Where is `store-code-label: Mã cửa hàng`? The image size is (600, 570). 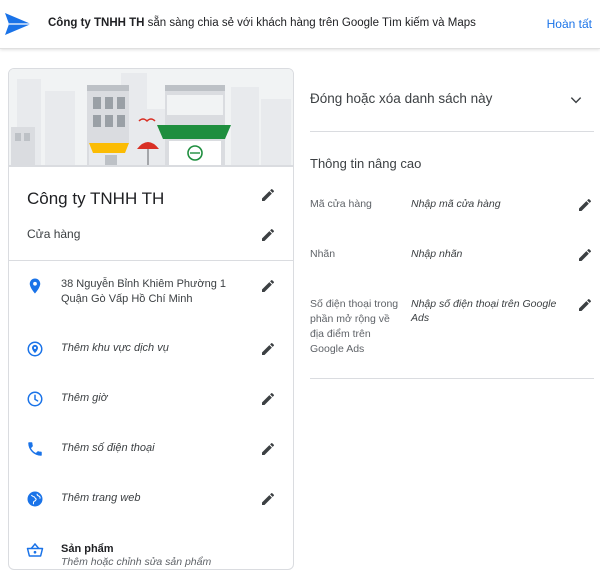 store-code-label: Mã cửa hàng is located at coordinates (341, 204).